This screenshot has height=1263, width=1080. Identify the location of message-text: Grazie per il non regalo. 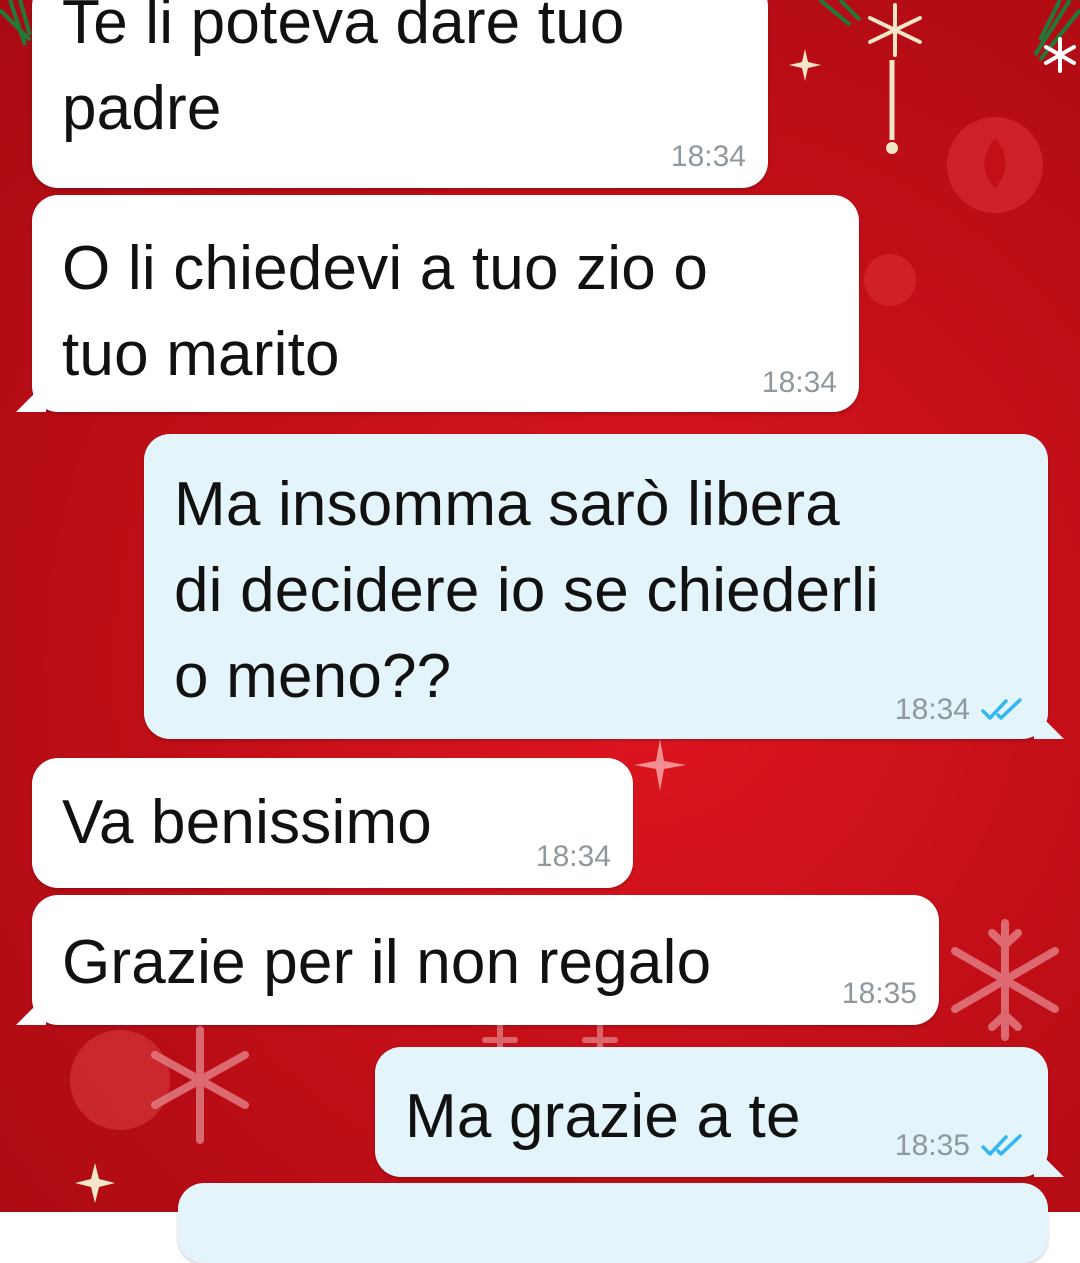
(387, 962).